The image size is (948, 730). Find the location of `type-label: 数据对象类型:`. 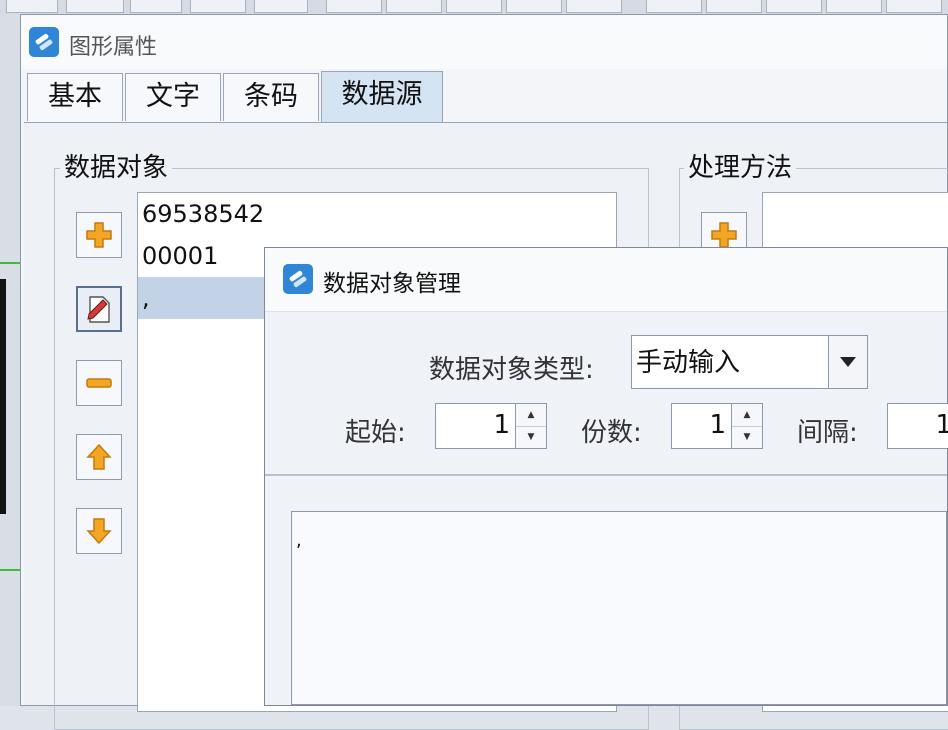

type-label: 数据对象类型: is located at coordinates (511, 370).